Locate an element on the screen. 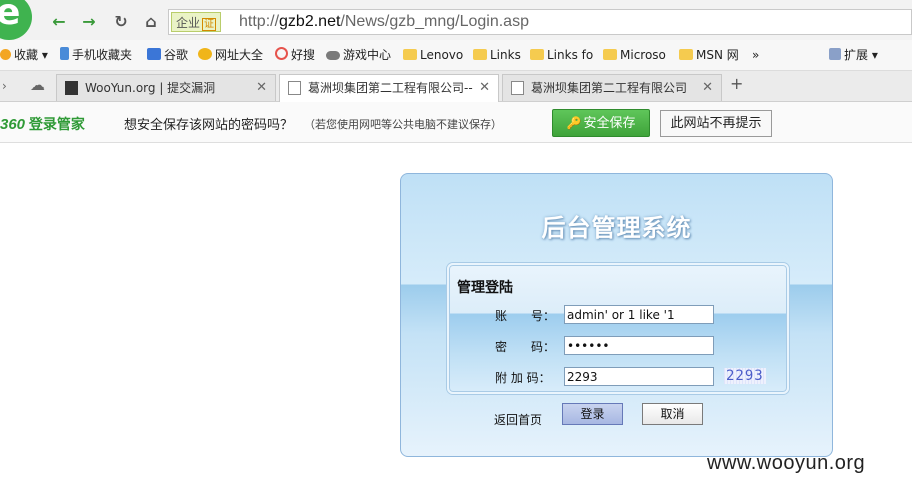  bookmark-label: Links fo is located at coordinates (570, 55).